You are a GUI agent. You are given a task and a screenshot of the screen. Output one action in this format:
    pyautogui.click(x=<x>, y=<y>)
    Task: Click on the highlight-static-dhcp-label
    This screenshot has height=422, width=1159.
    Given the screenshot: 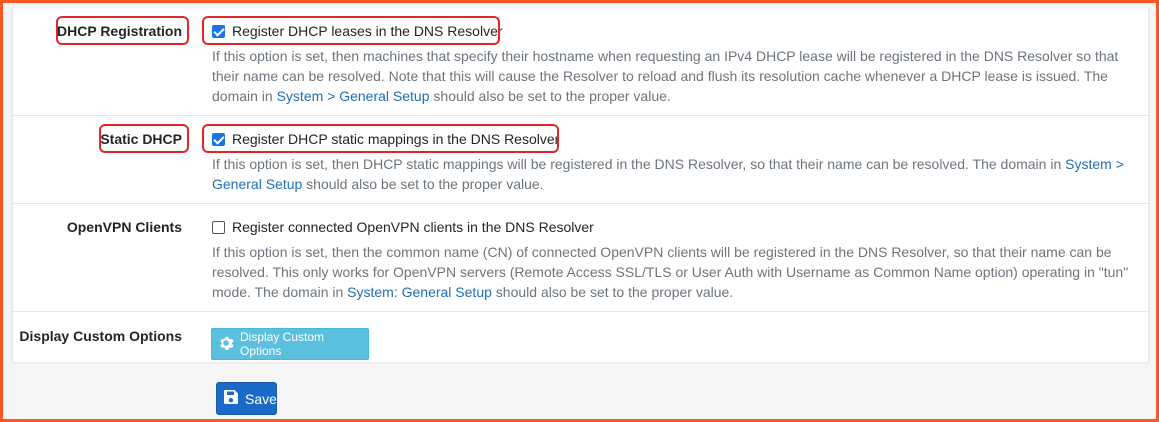 What is the action you would take?
    pyautogui.click(x=144, y=138)
    